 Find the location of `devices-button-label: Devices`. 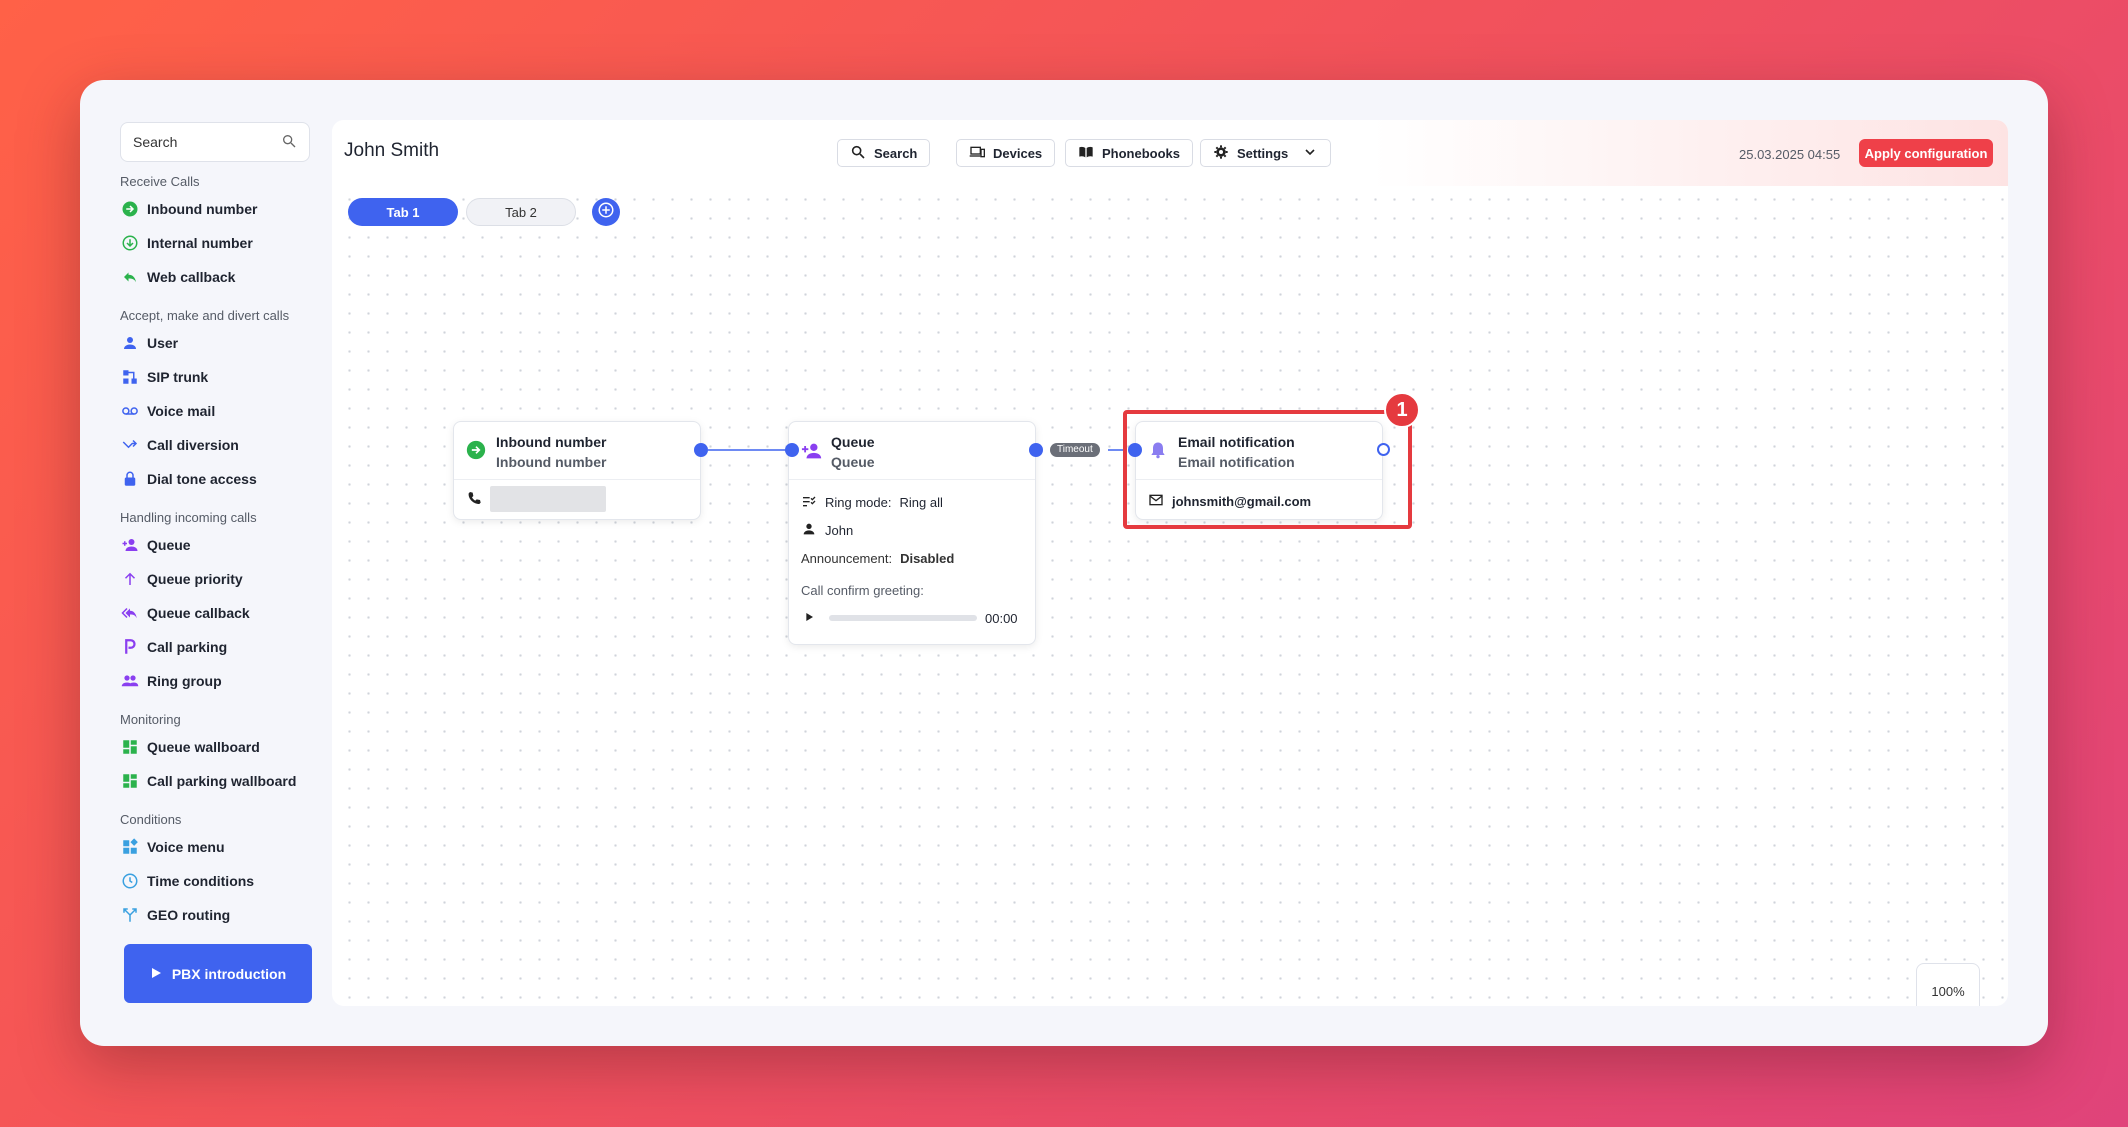

devices-button-label: Devices is located at coordinates (1018, 153).